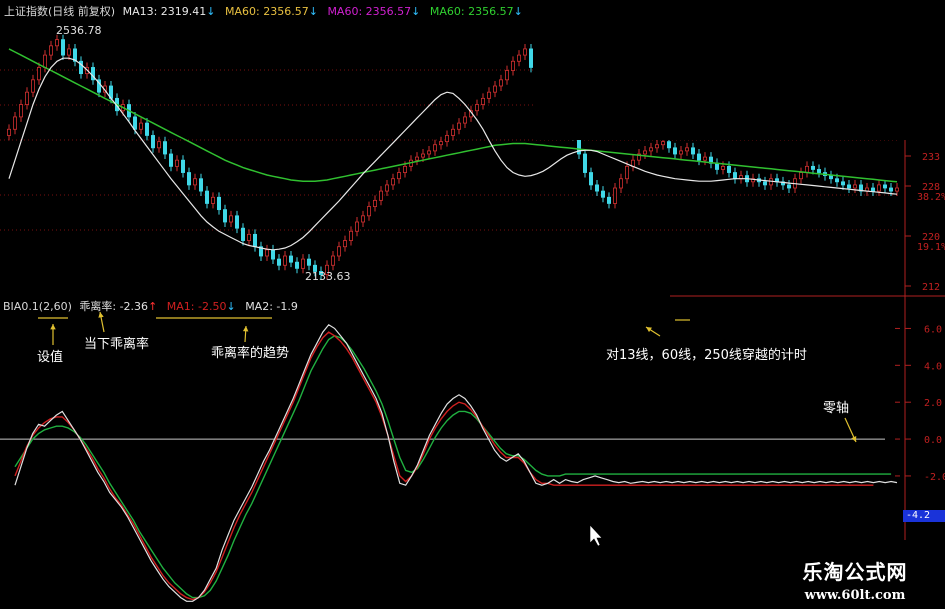 The image size is (945, 609). I want to click on percent-tick-label: 19.1%, so click(931, 247).